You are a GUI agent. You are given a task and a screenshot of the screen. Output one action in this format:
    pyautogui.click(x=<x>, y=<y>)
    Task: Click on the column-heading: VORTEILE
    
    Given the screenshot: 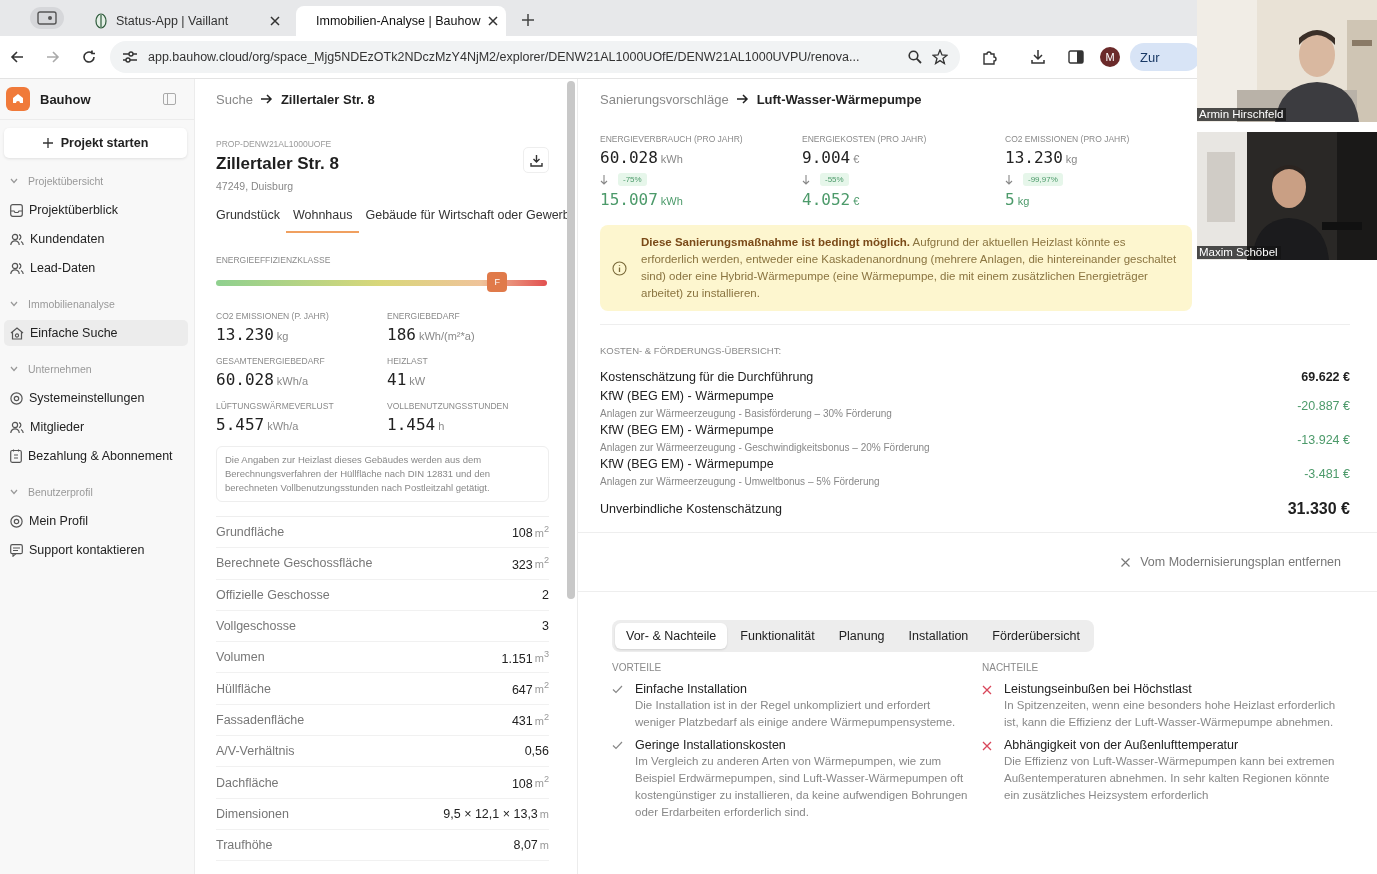 What is the action you would take?
    pyautogui.click(x=637, y=667)
    